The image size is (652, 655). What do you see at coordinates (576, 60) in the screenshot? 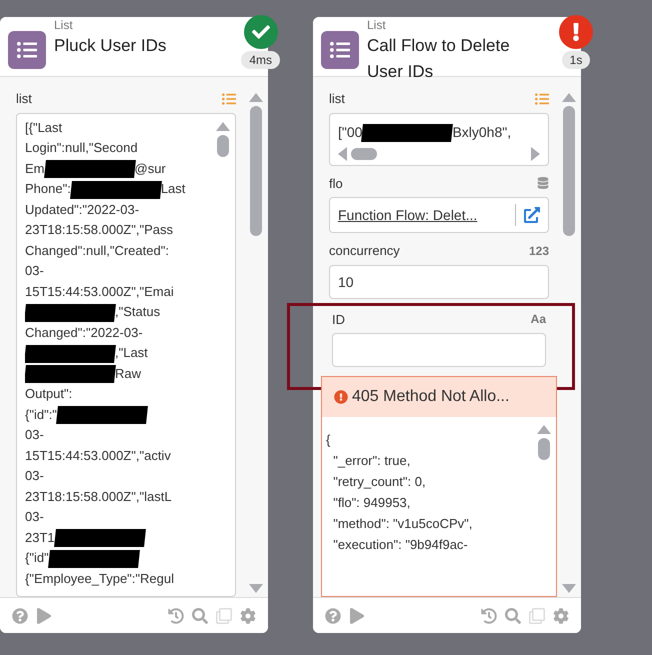
I see `duration-badge: 1s` at bounding box center [576, 60].